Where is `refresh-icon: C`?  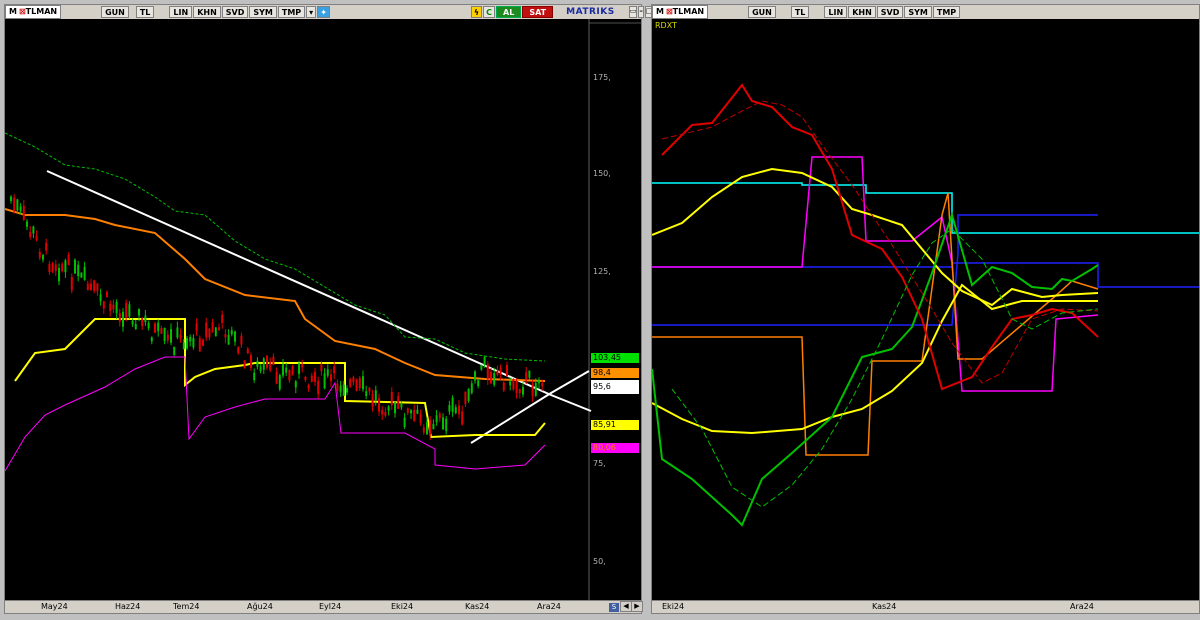
refresh-icon: C is located at coordinates (489, 12).